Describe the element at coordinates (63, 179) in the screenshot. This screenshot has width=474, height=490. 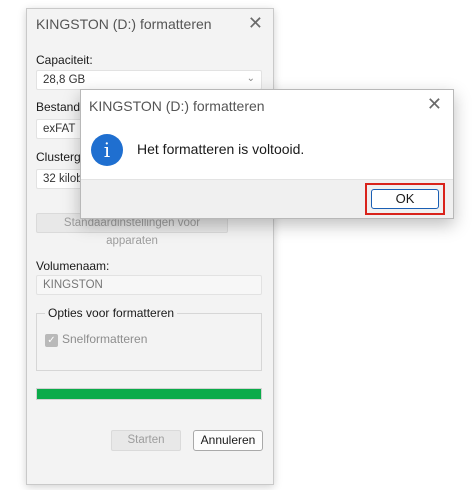
I see `cluster-value: 32 kilob` at that location.